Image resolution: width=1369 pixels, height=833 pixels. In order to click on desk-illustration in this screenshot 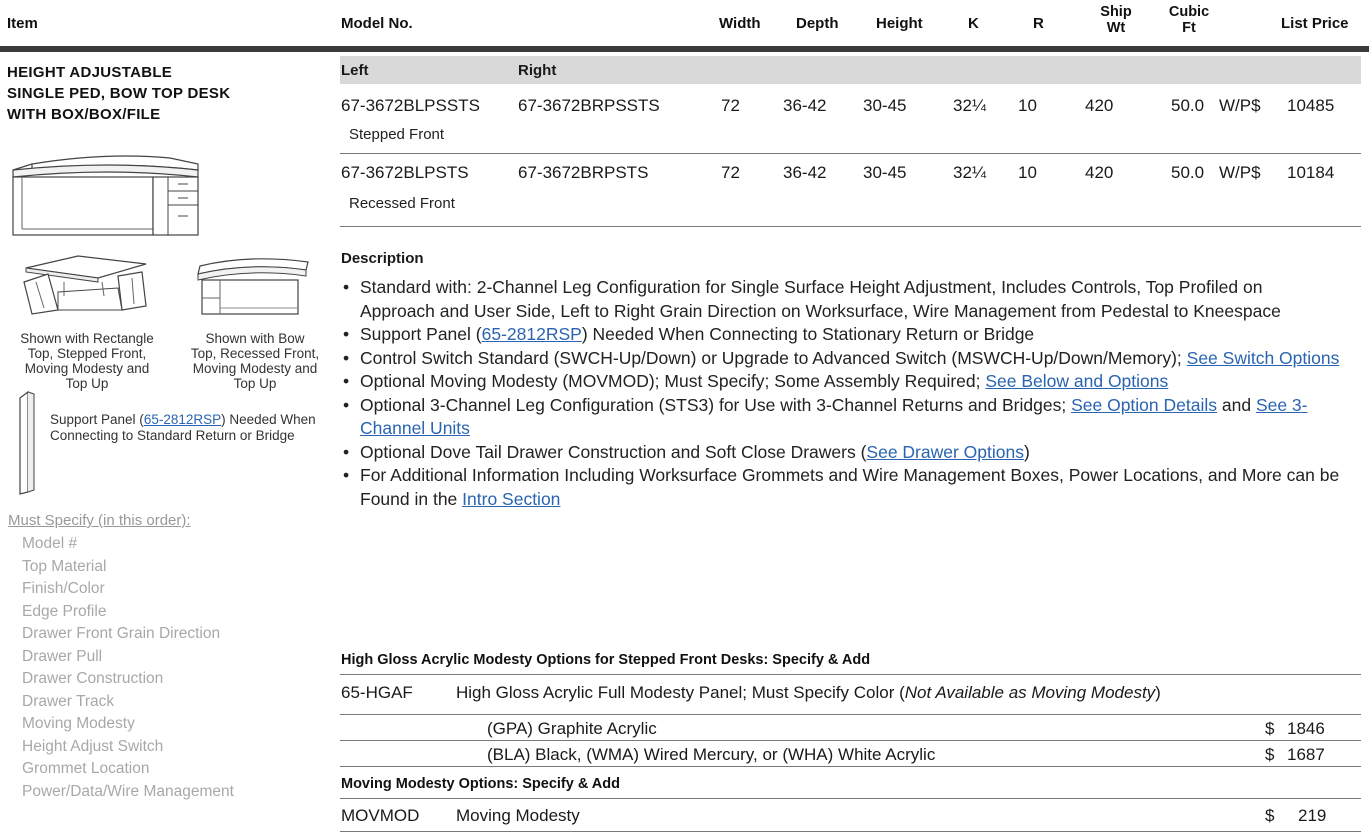, I will do `click(105, 195)`.